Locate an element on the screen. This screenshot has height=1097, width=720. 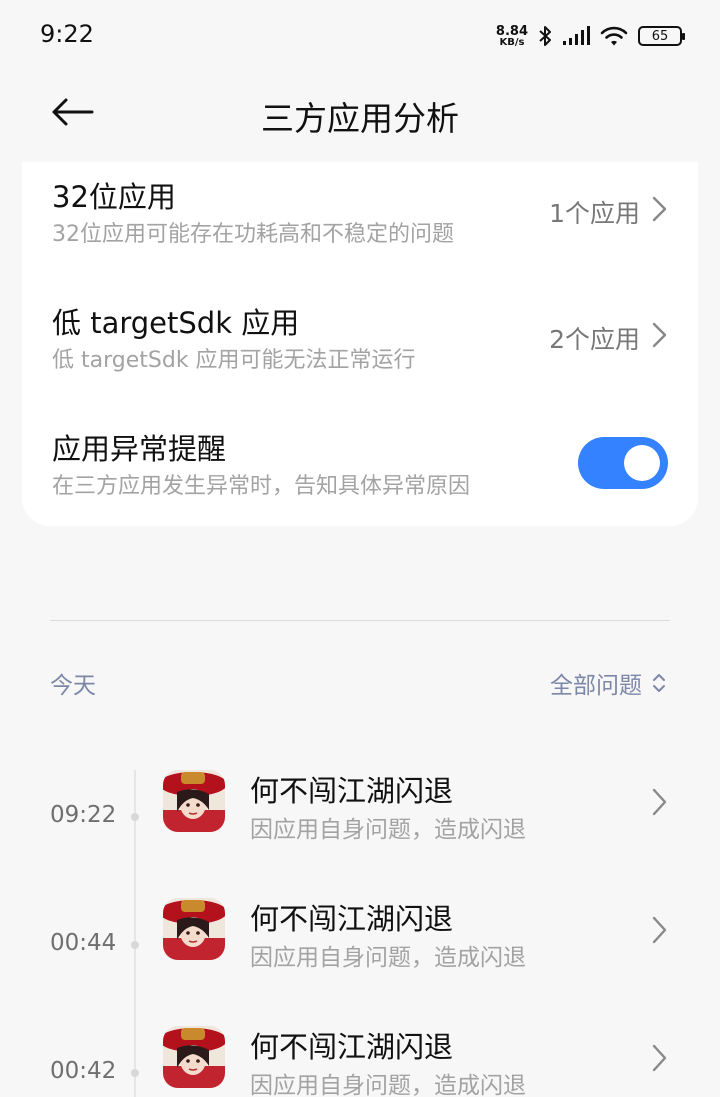
log-time: 09:22 is located at coordinates (83, 815).